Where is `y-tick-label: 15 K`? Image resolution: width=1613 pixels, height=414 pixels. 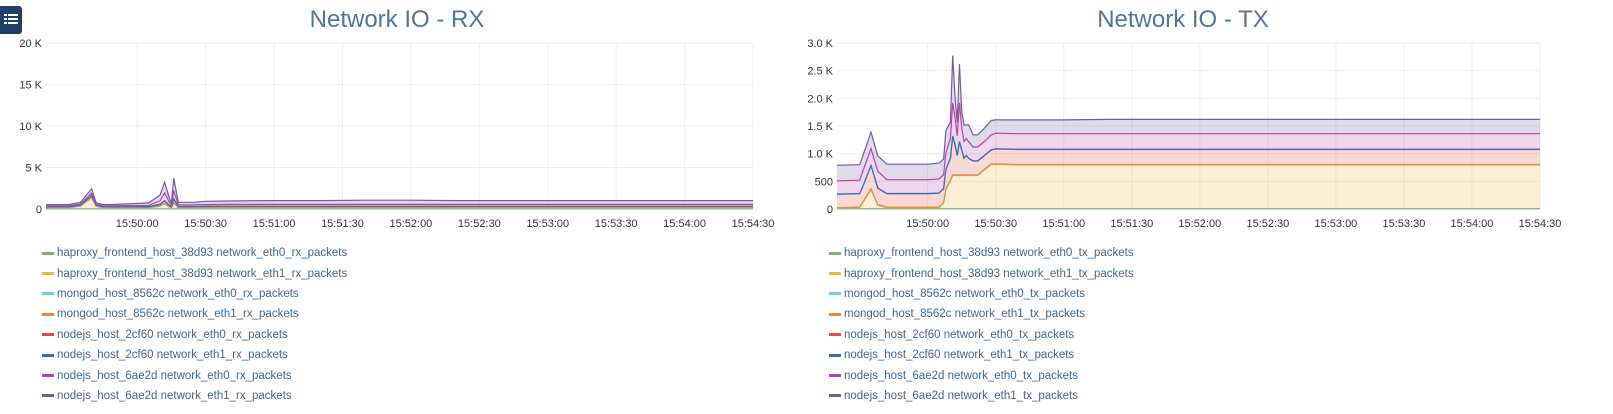
y-tick-label: 15 K is located at coordinates (30, 86).